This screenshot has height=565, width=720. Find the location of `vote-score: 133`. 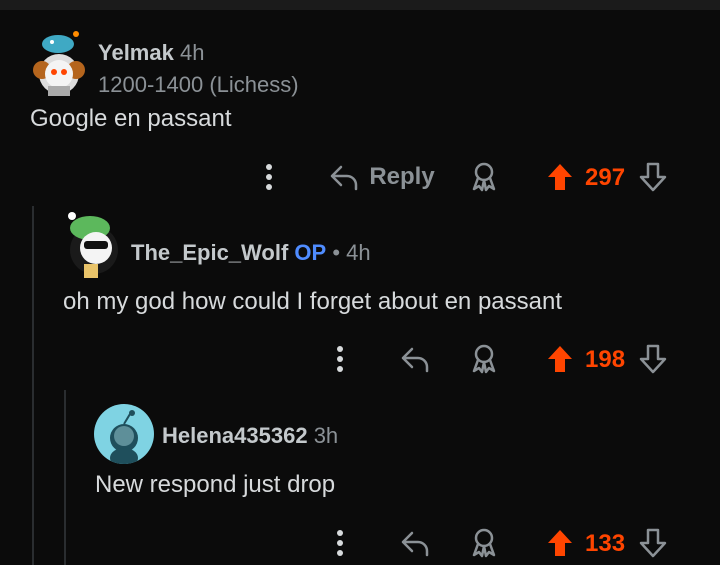

vote-score: 133 is located at coordinates (605, 543).